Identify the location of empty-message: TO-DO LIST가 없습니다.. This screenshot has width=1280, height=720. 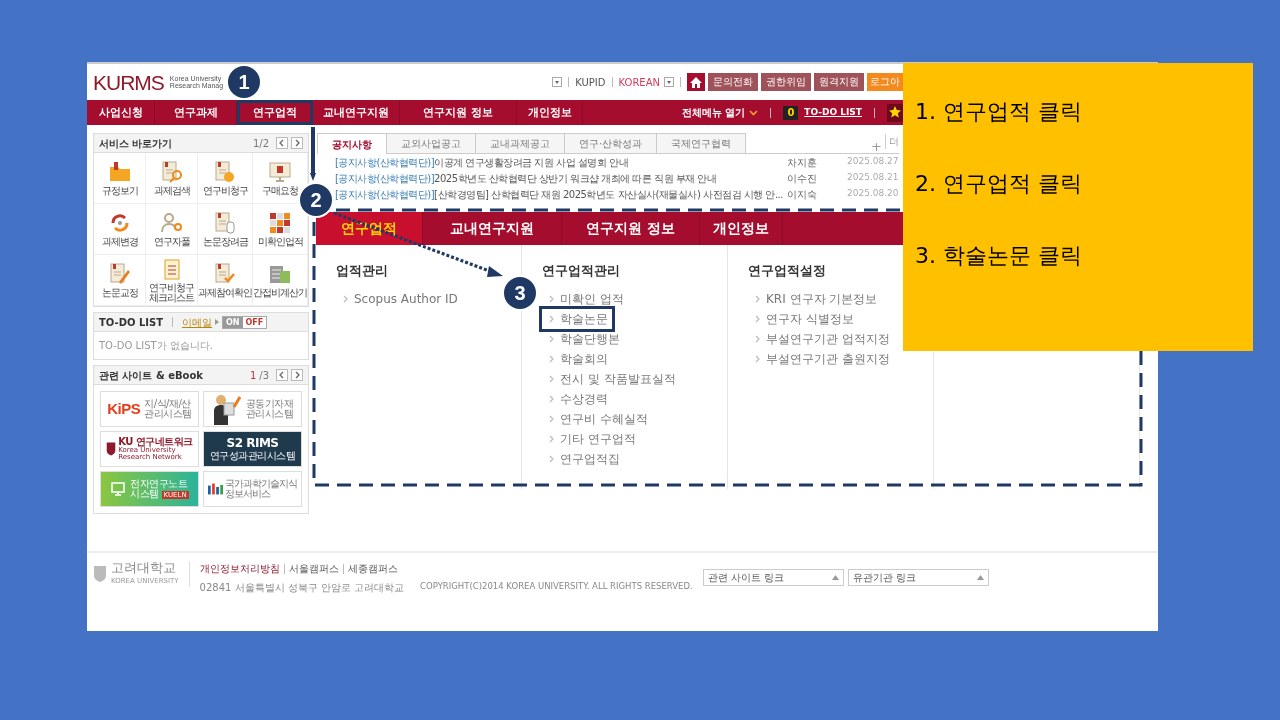
(156, 346).